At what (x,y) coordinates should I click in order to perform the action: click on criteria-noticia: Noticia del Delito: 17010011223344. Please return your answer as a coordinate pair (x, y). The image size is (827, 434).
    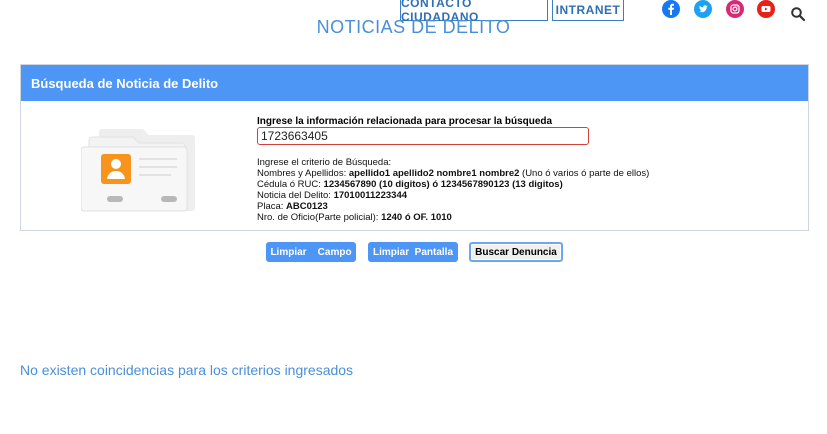
    Looking at the image, I should click on (332, 195).